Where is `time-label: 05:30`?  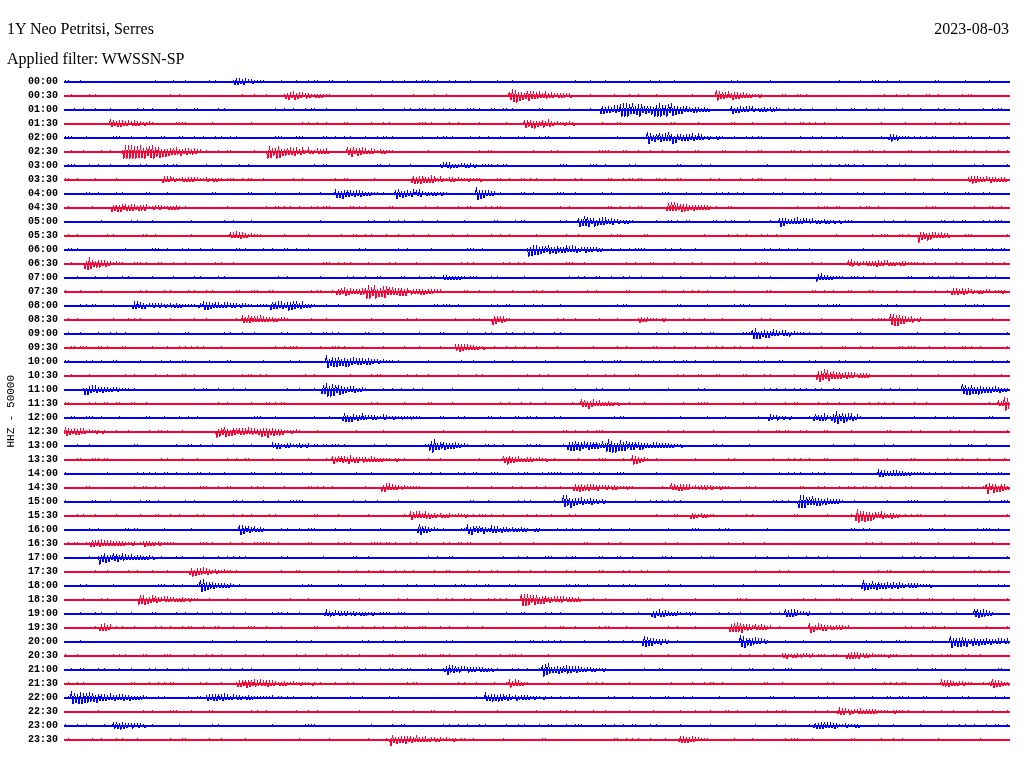
time-label: 05:30 is located at coordinates (43, 236).